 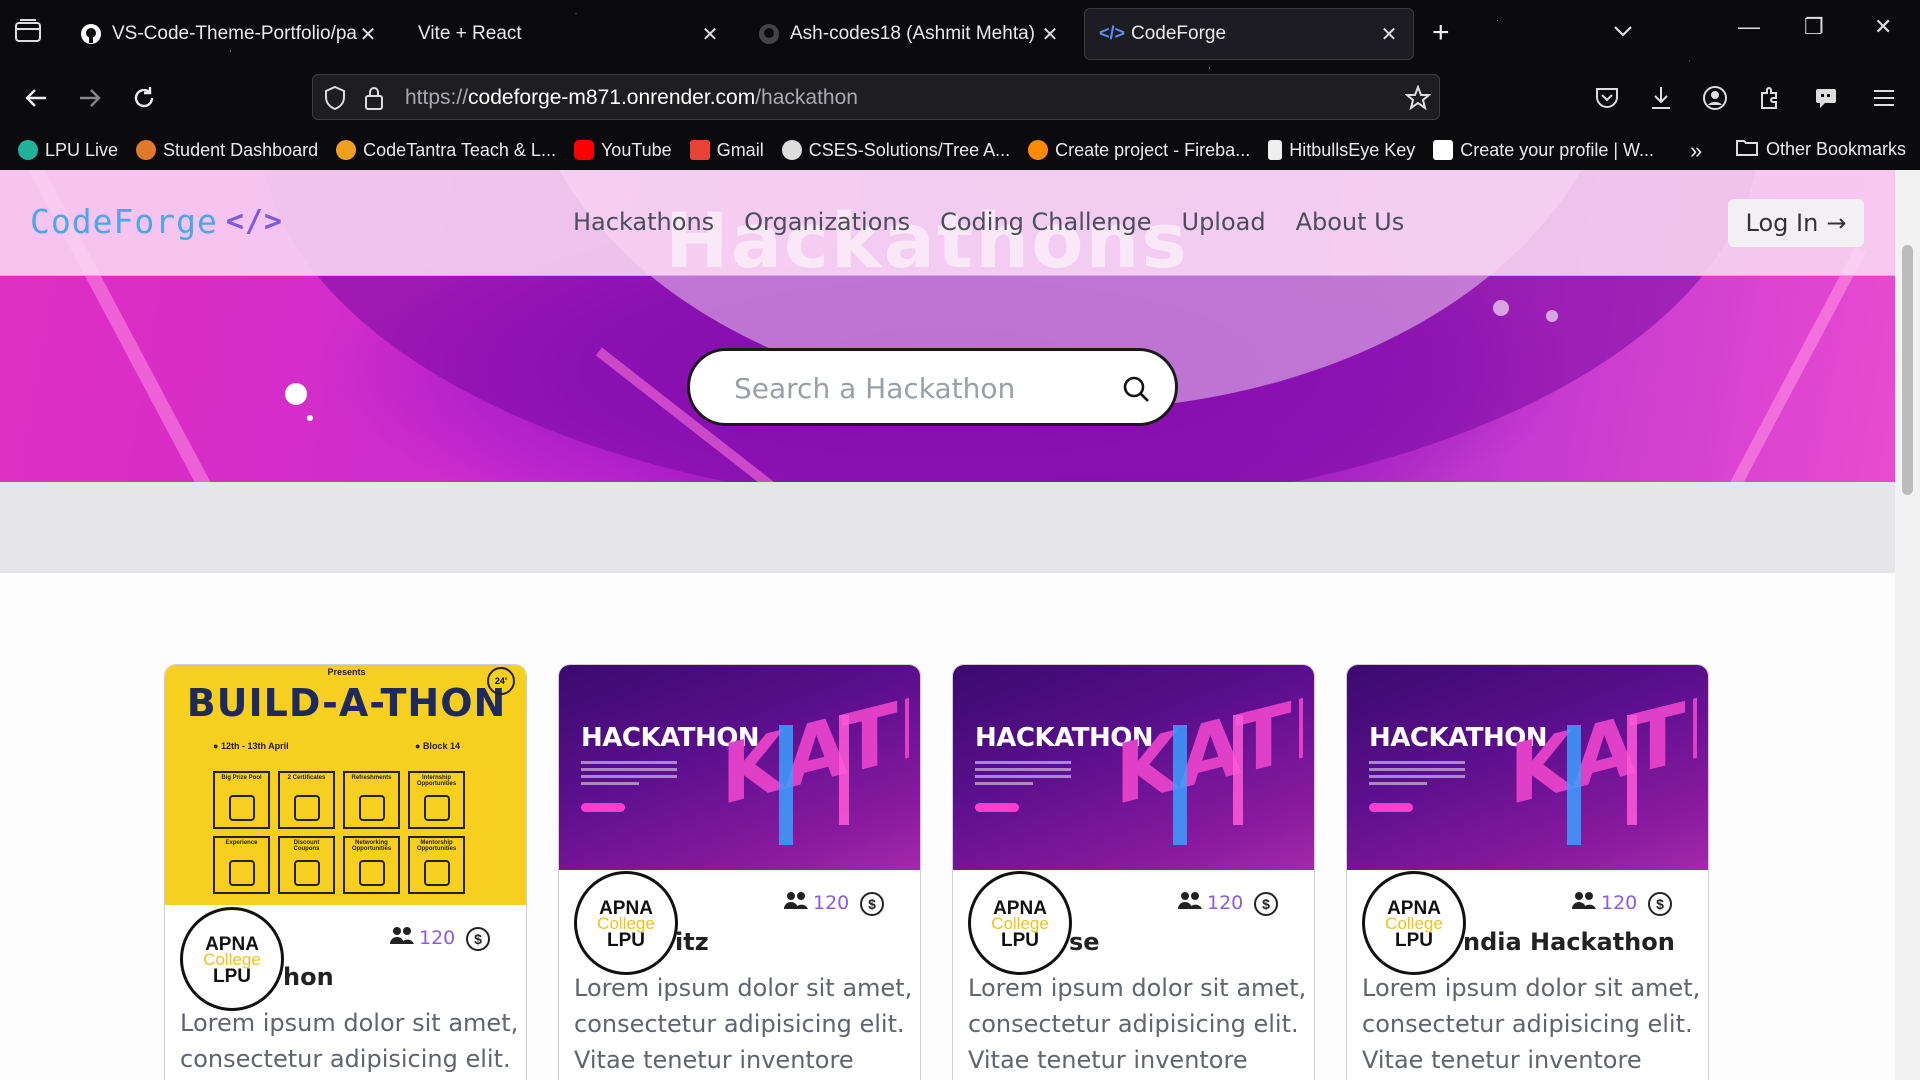 I want to click on arrow-right-icon: →, so click(x=1836, y=223).